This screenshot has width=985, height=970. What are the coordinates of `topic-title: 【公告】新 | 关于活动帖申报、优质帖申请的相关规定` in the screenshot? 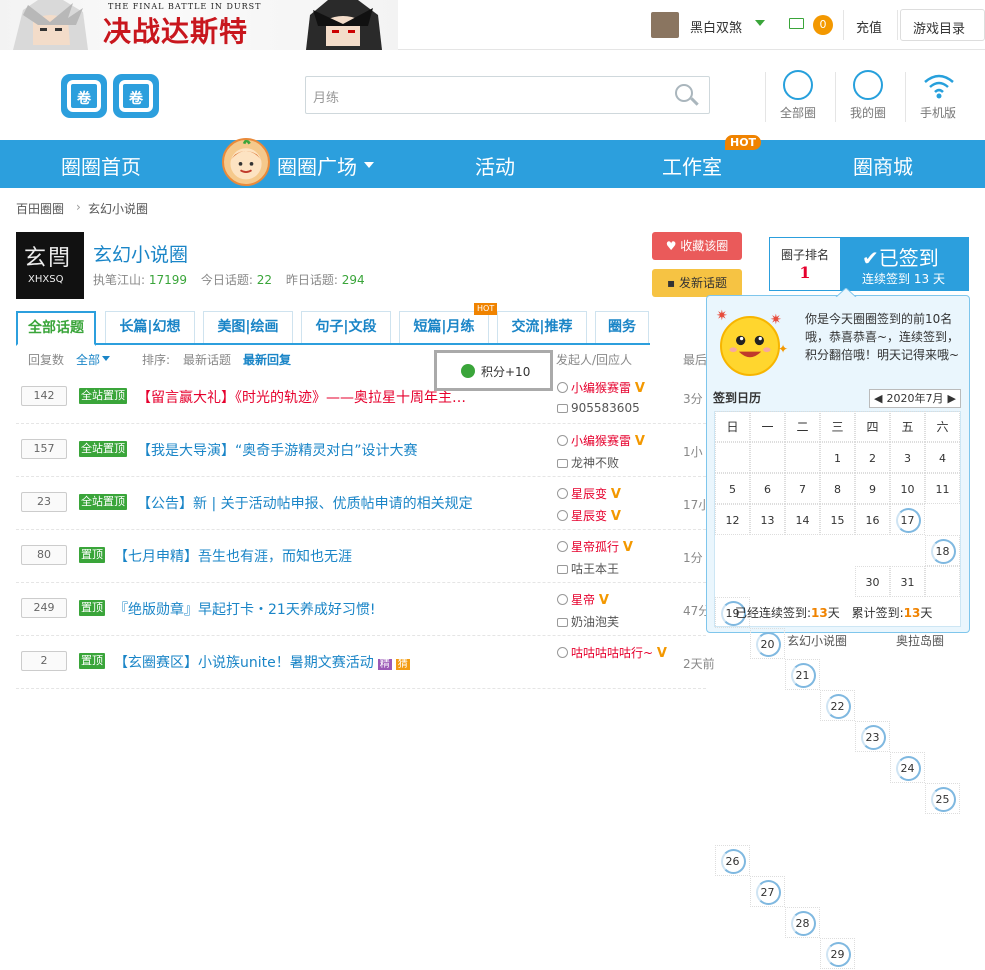 It's located at (305, 503).